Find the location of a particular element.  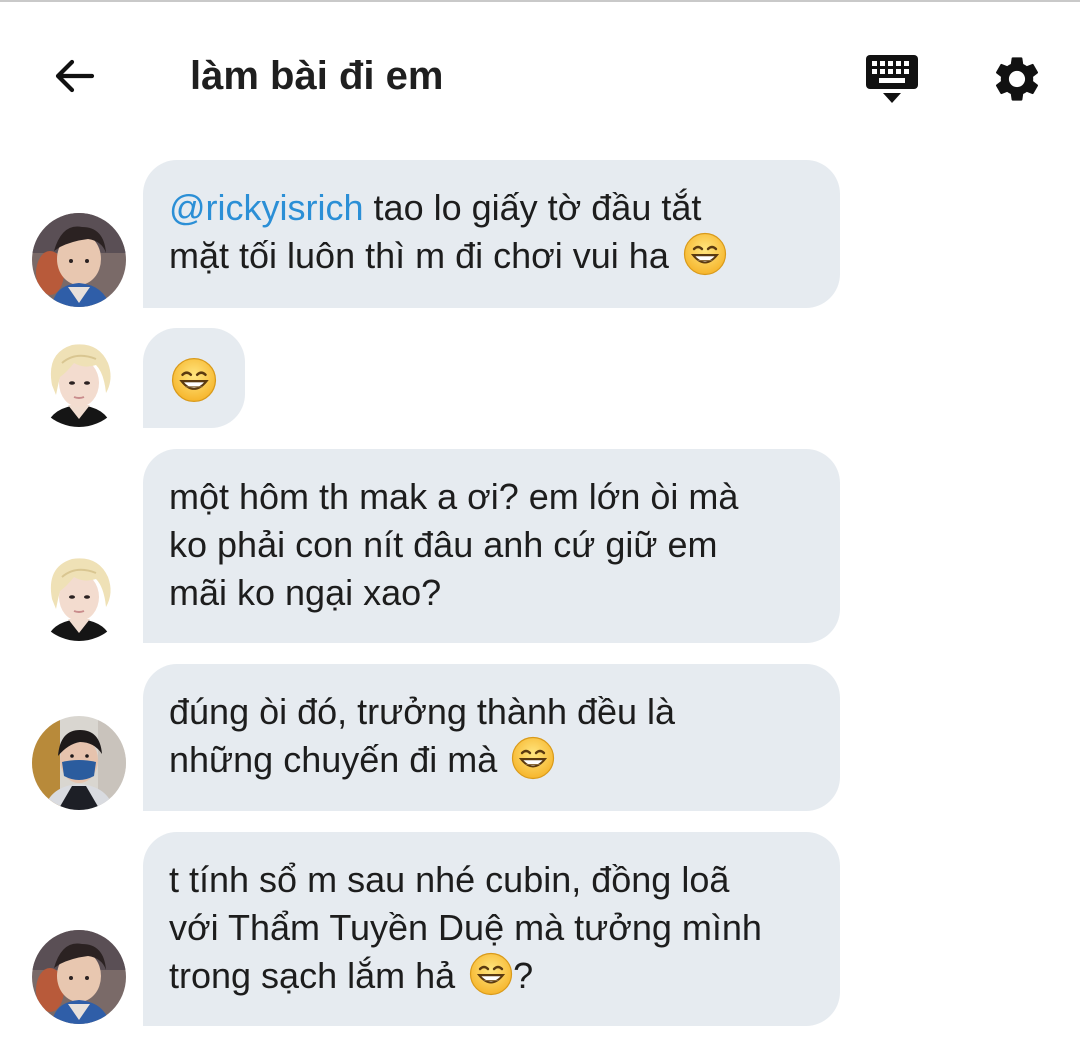

keyboard-icon is located at coordinates (892, 79).